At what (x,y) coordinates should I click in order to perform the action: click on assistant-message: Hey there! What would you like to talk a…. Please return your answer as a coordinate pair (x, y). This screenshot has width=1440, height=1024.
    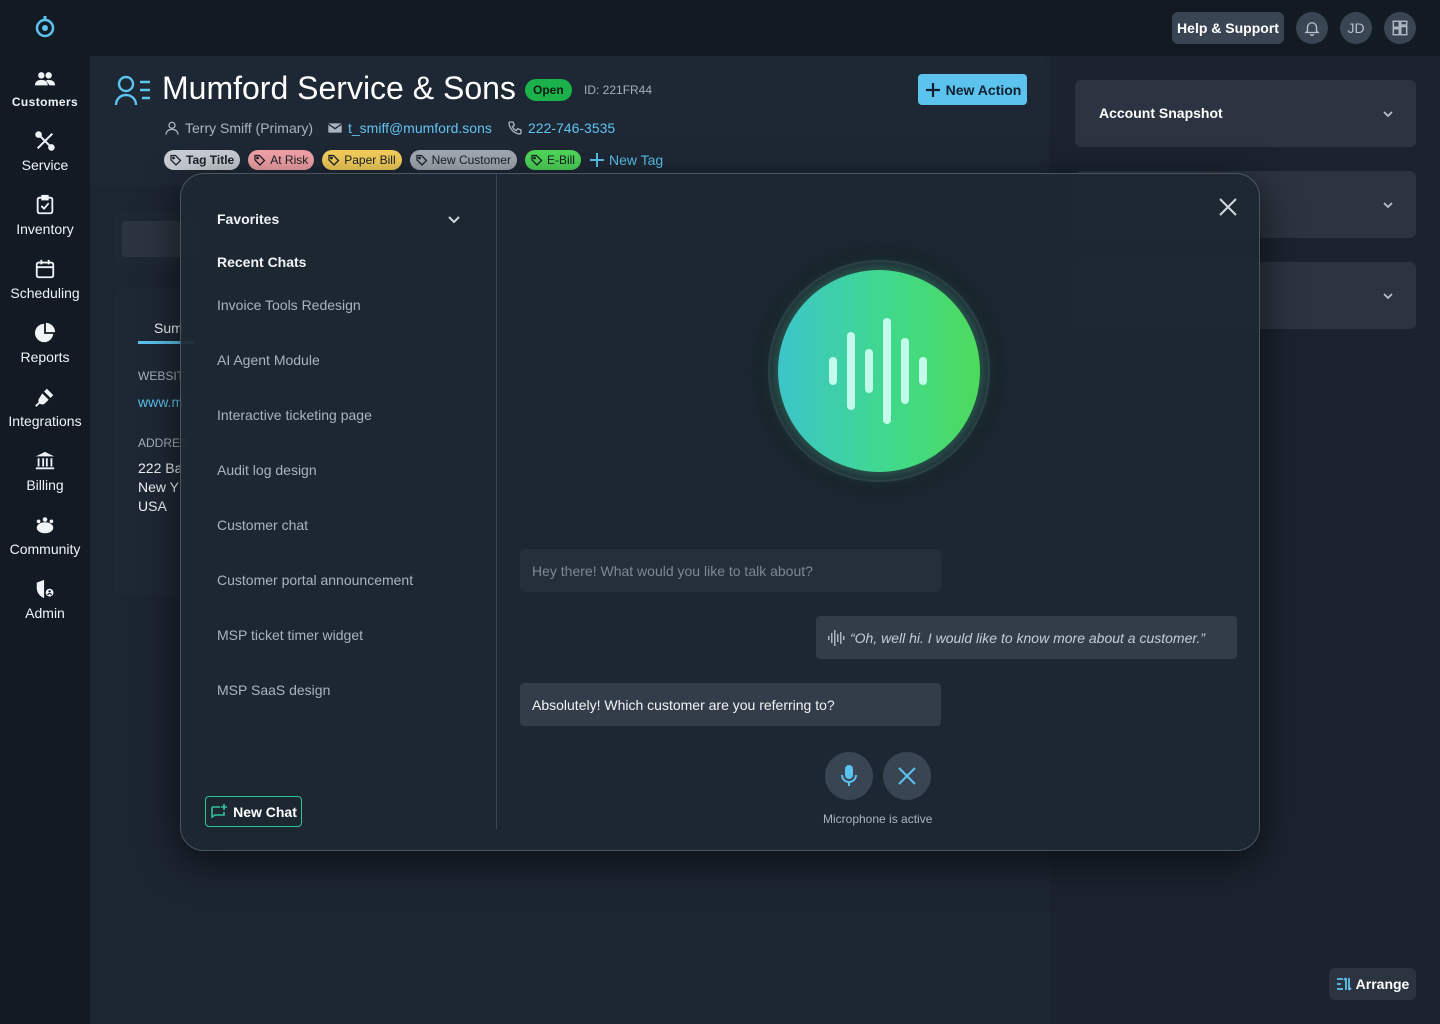
    Looking at the image, I should click on (730, 570).